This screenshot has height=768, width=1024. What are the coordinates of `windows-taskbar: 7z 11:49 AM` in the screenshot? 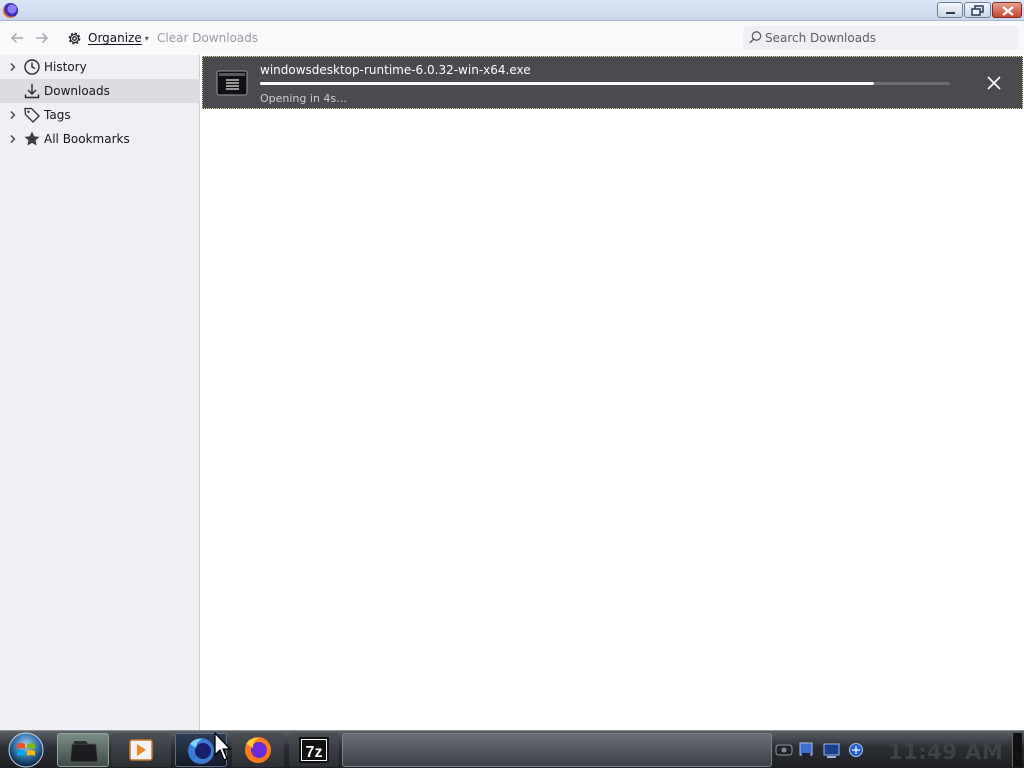 It's located at (512, 749).